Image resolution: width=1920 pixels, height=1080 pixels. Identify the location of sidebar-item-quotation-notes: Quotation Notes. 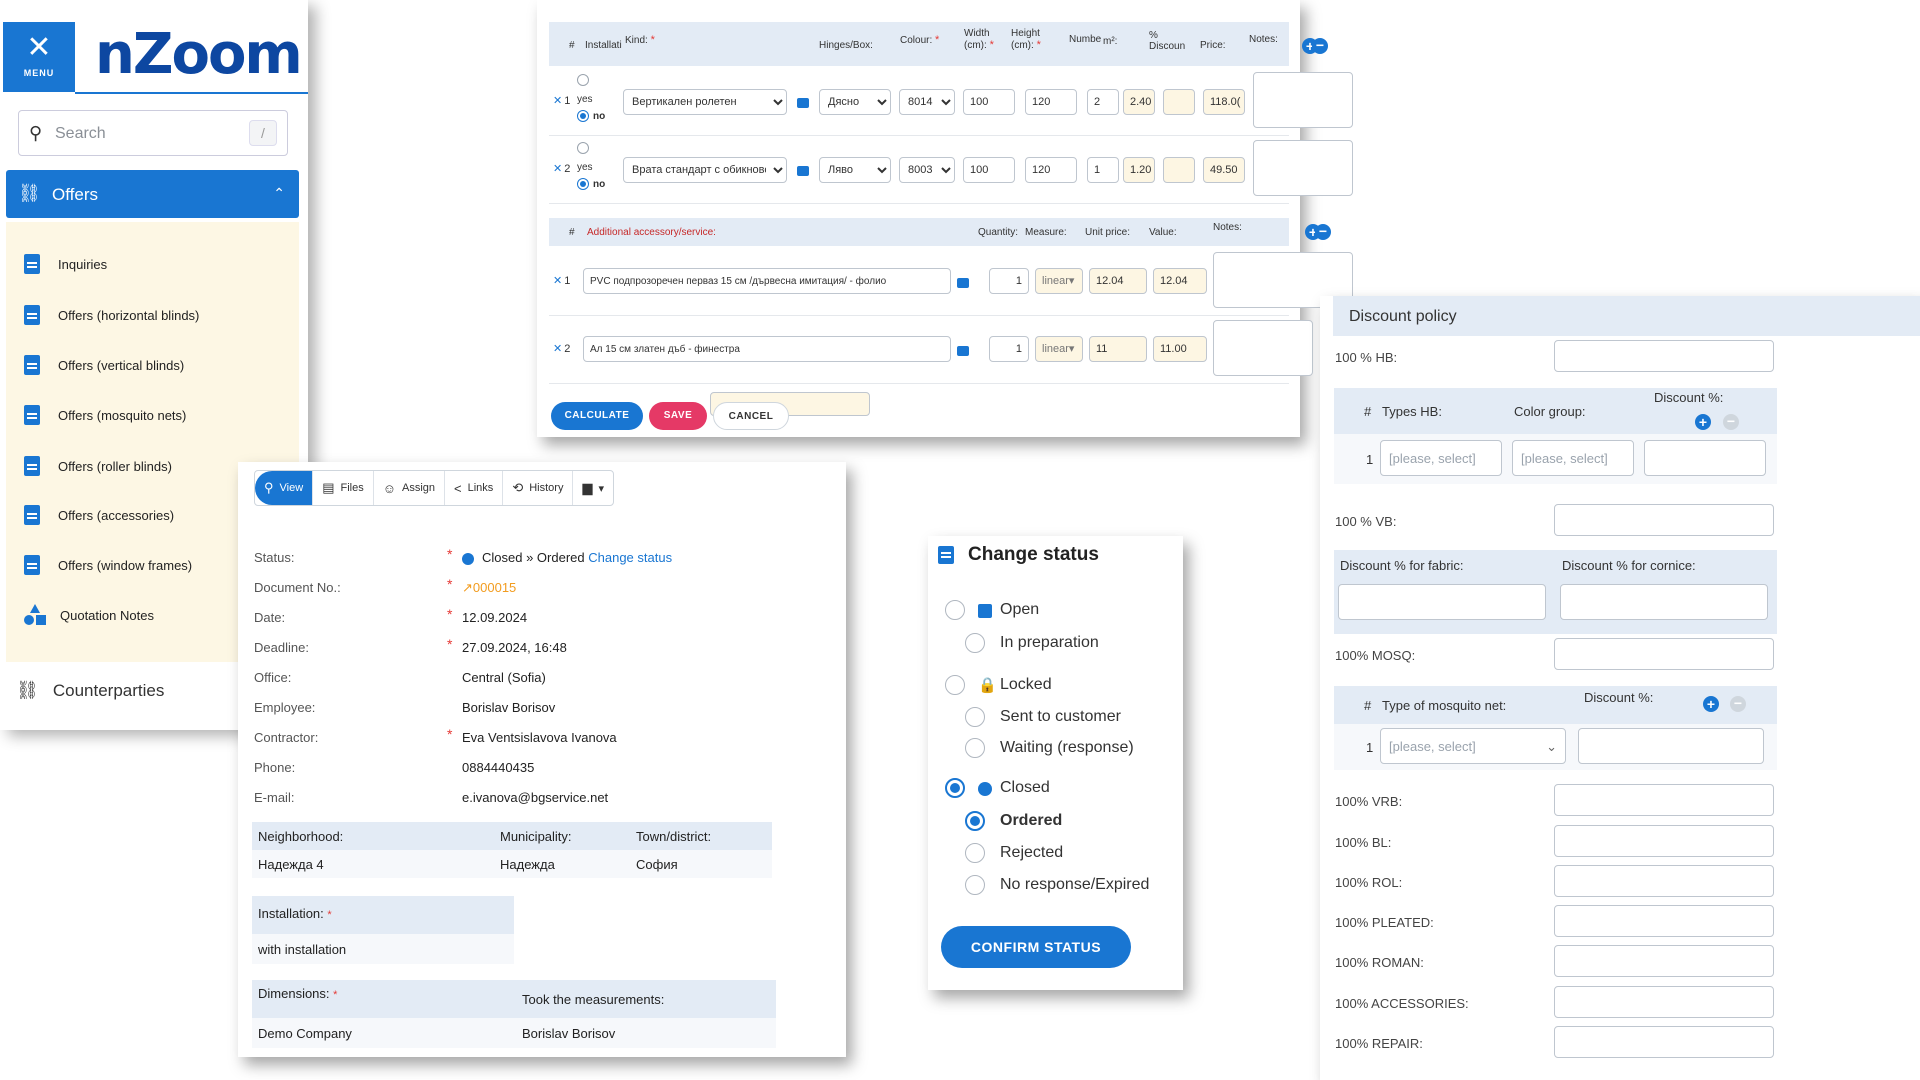
(89, 615).